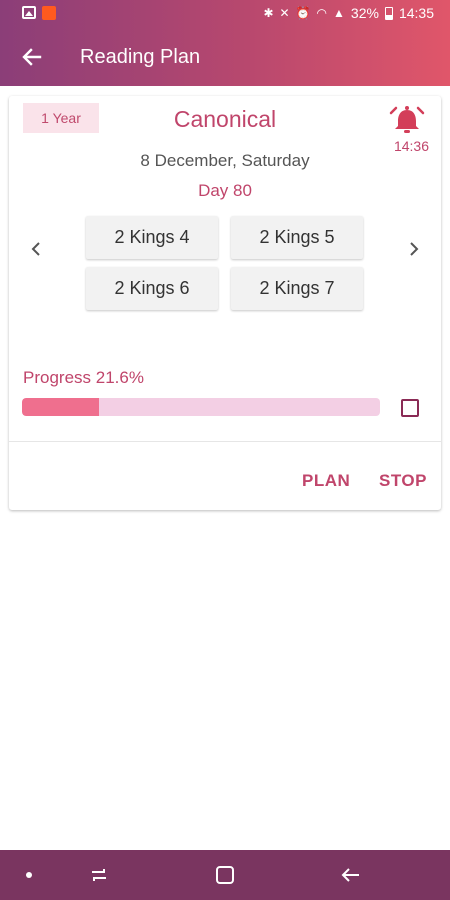  What do you see at coordinates (225, 57) in the screenshot?
I see `toolbar: Reading Plan` at bounding box center [225, 57].